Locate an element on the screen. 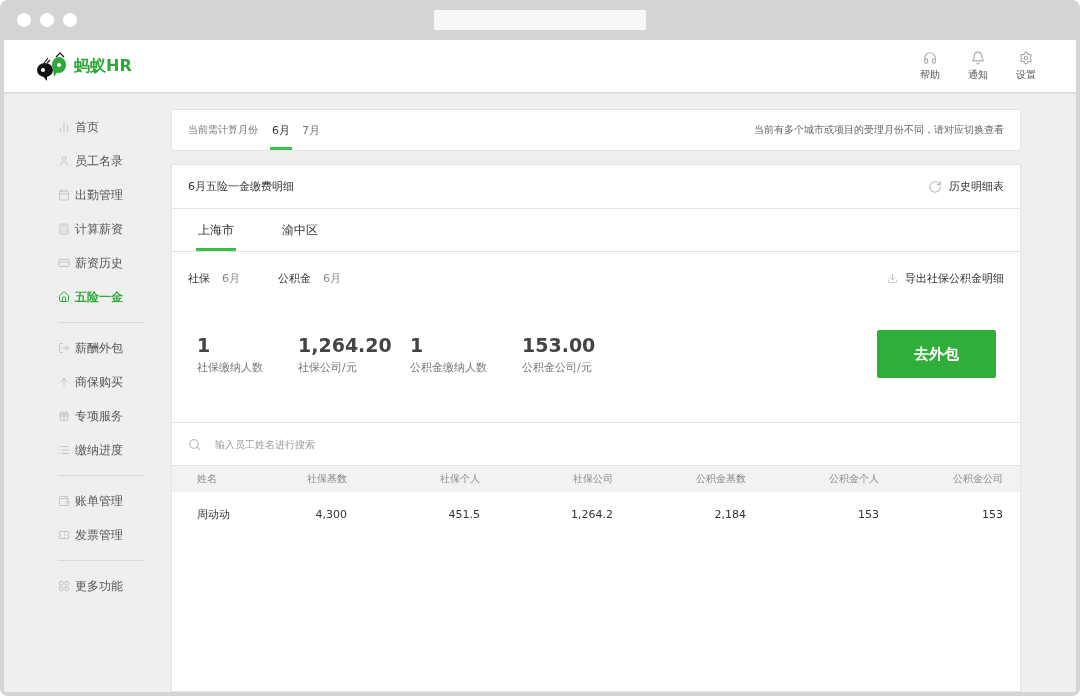 The height and width of the screenshot is (696, 1080). sidebar-item: 计算薪资 is located at coordinates (114, 229).